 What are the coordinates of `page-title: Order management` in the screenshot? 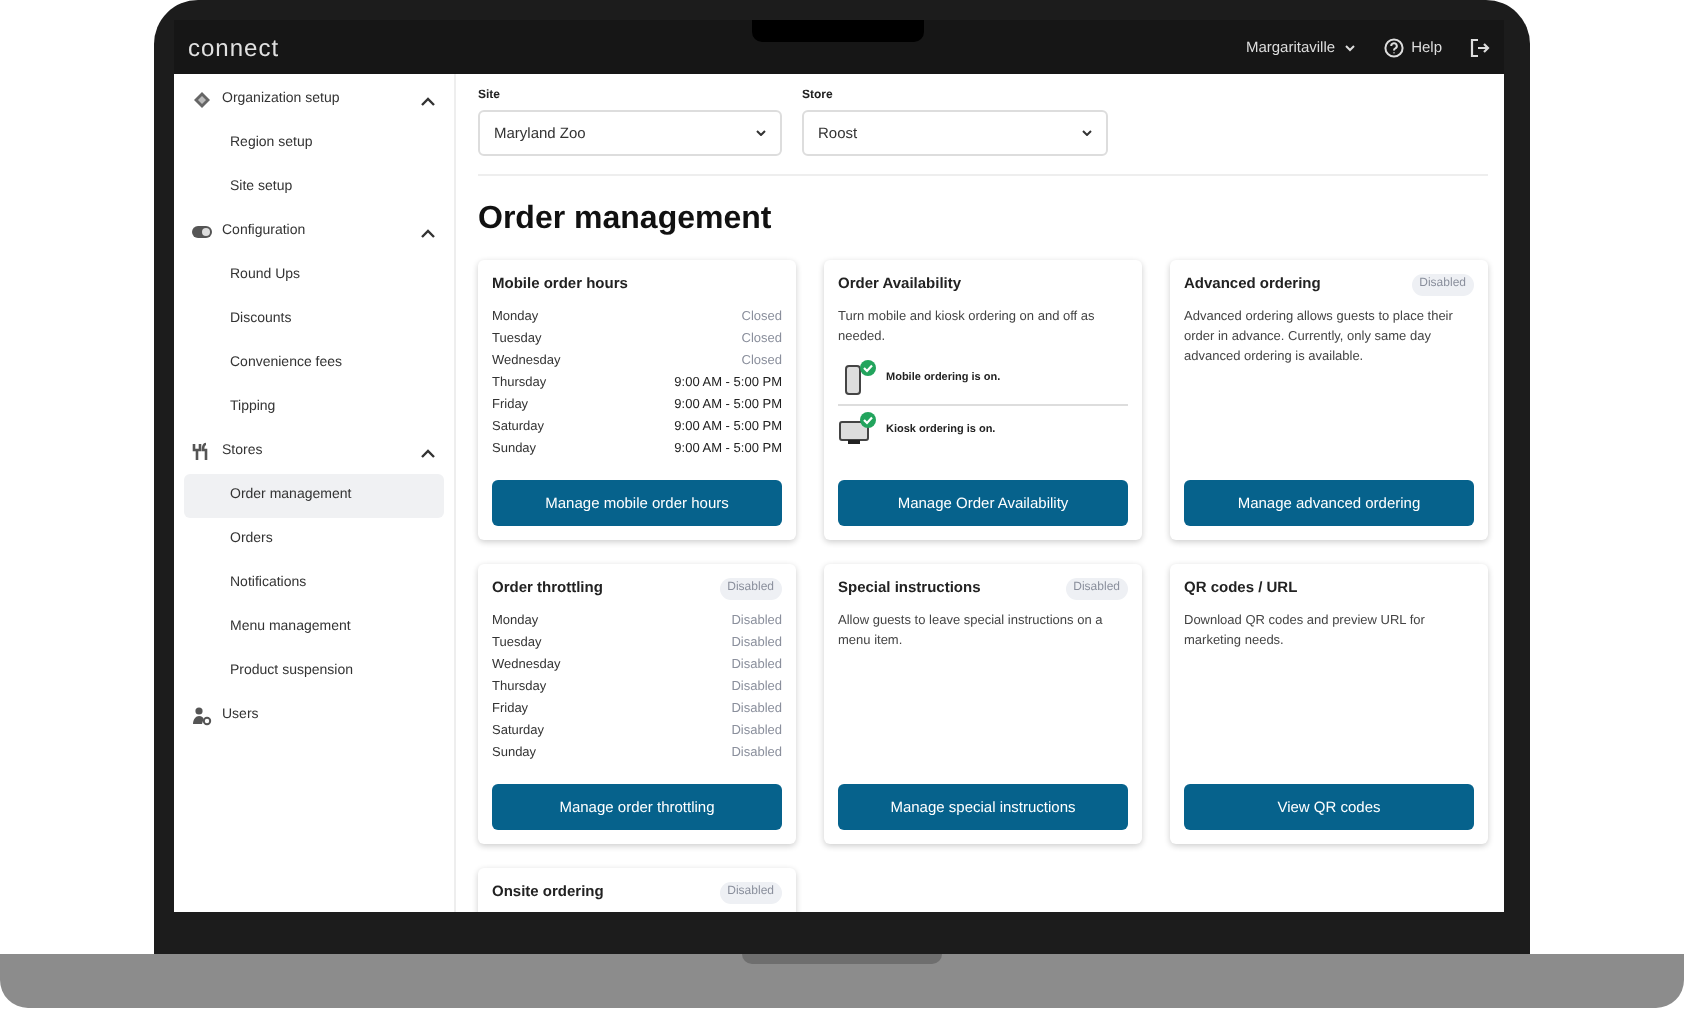 It's located at (626, 220).